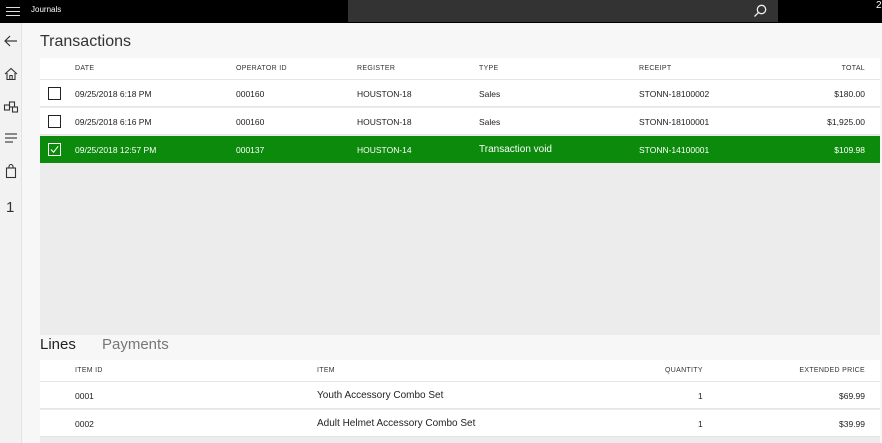 The height and width of the screenshot is (443, 882). What do you see at coordinates (384, 150) in the screenshot?
I see `transaction-register: HOUSTON-14` at bounding box center [384, 150].